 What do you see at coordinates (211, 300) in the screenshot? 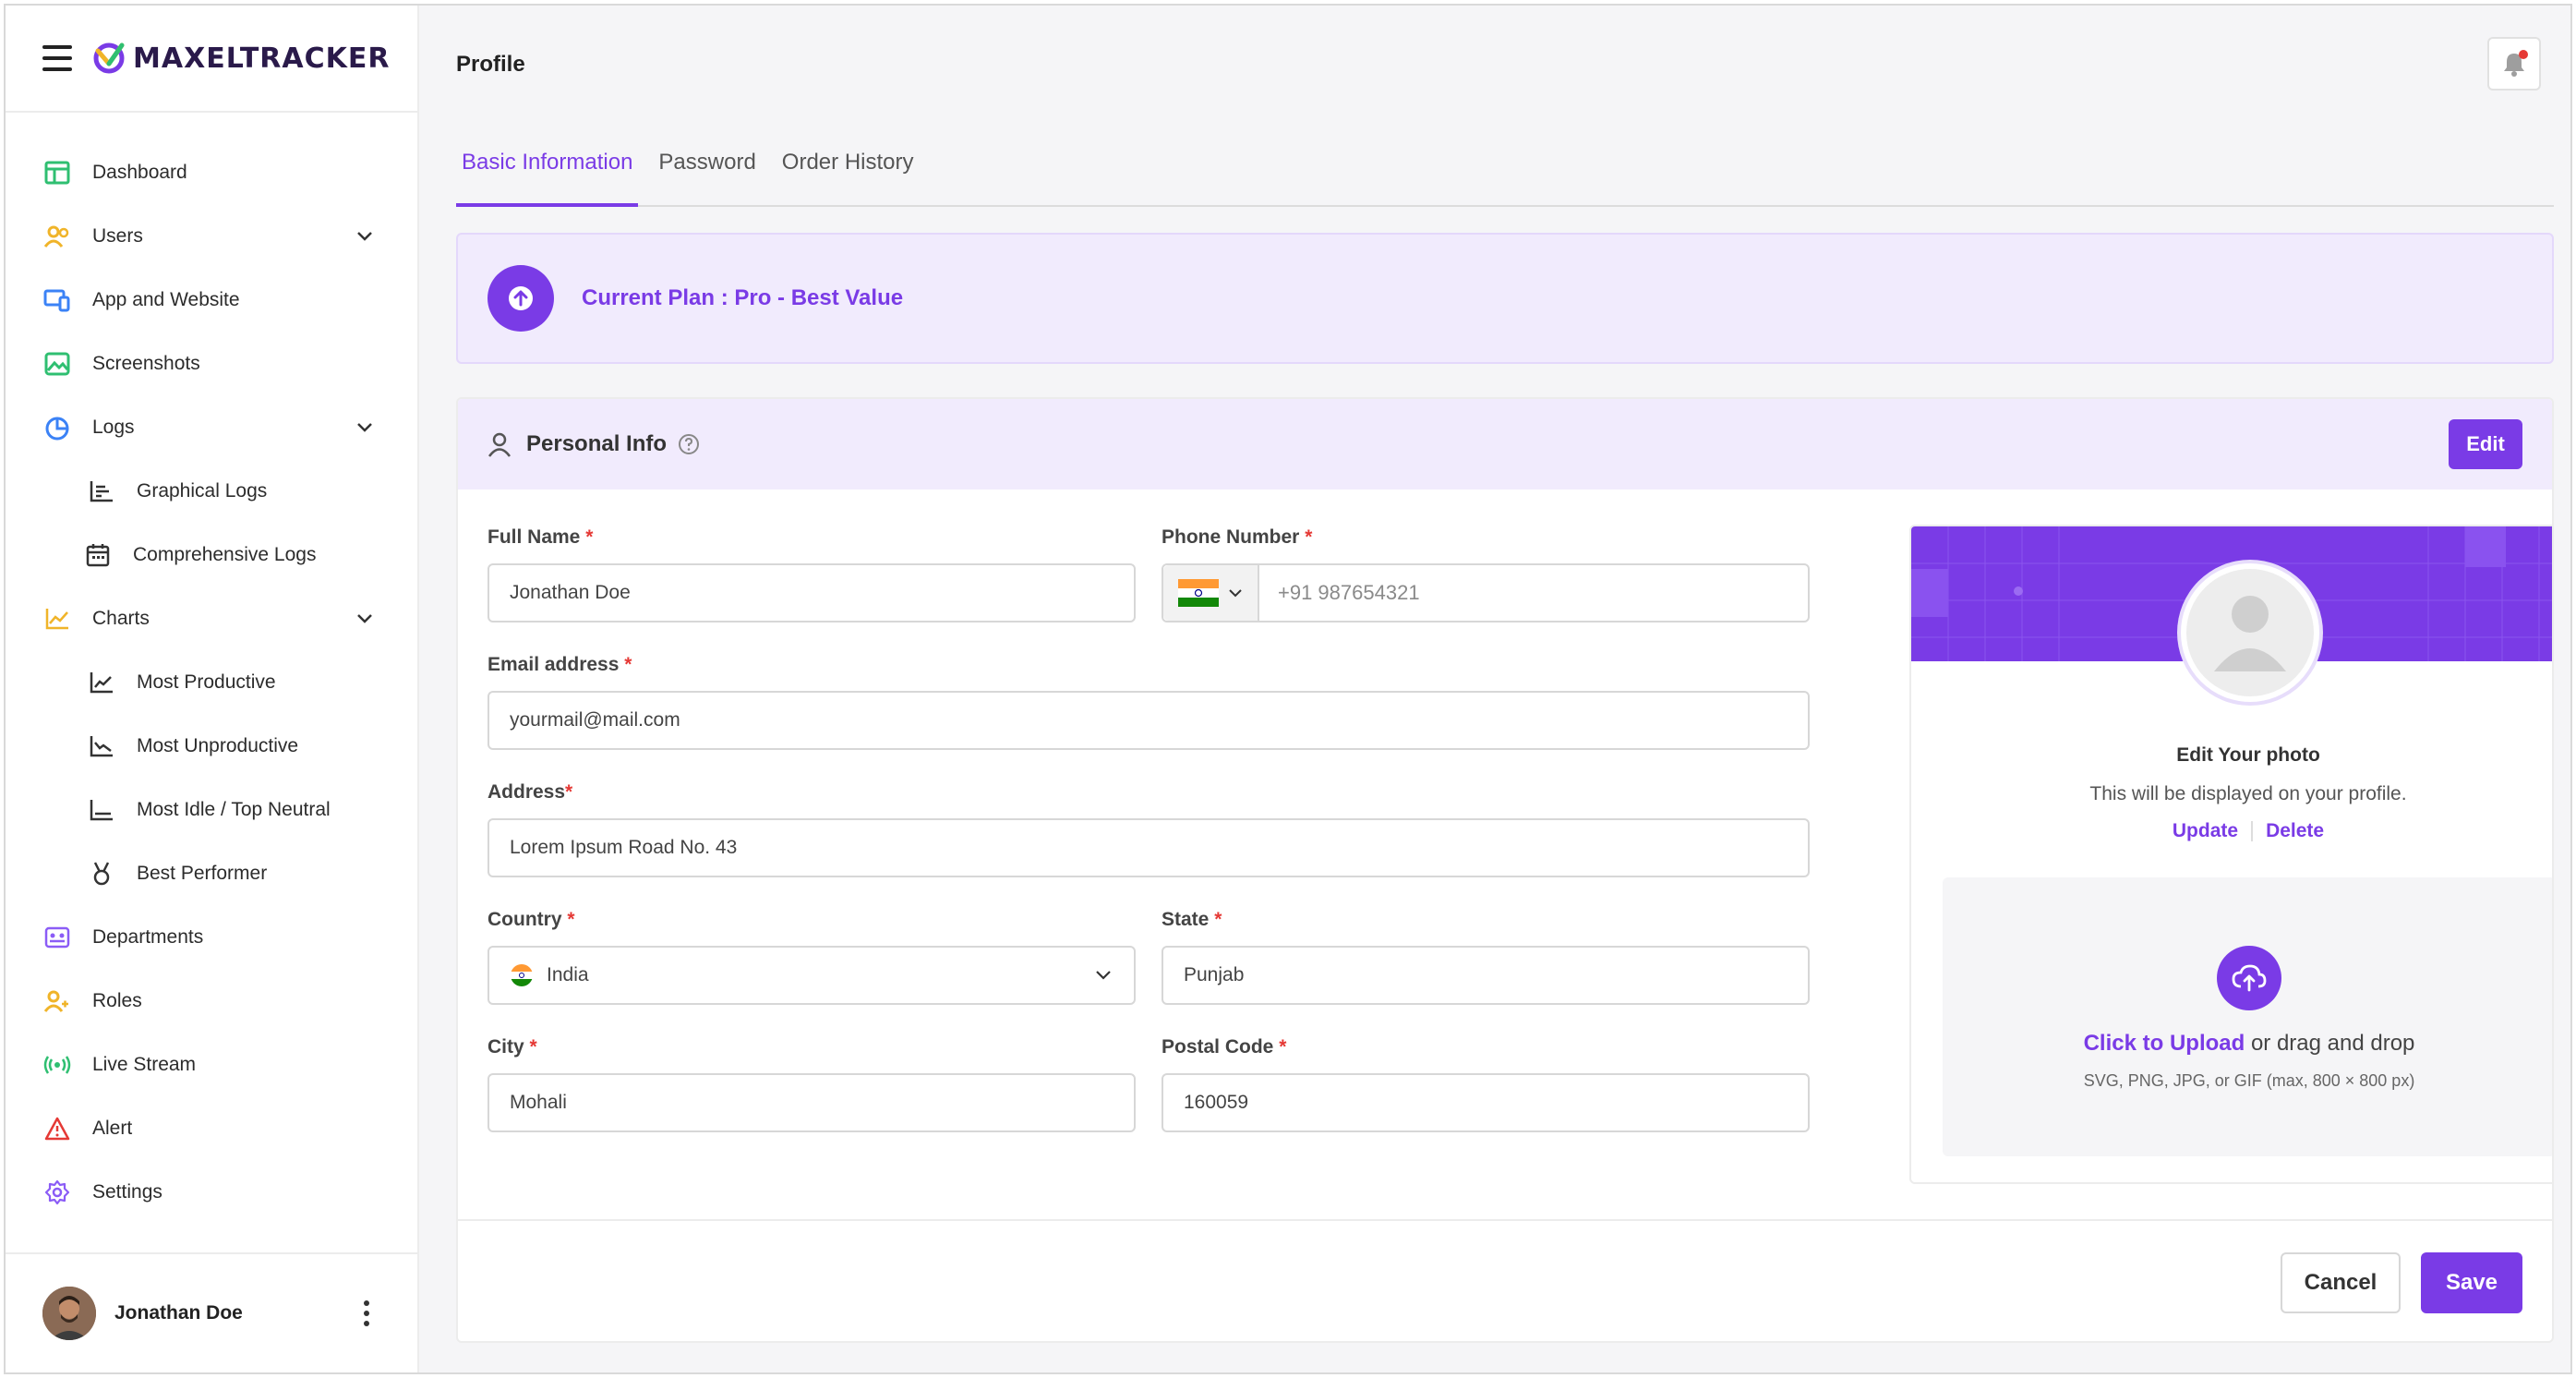
I see `sidebar-item-app-website: App and Website` at bounding box center [211, 300].